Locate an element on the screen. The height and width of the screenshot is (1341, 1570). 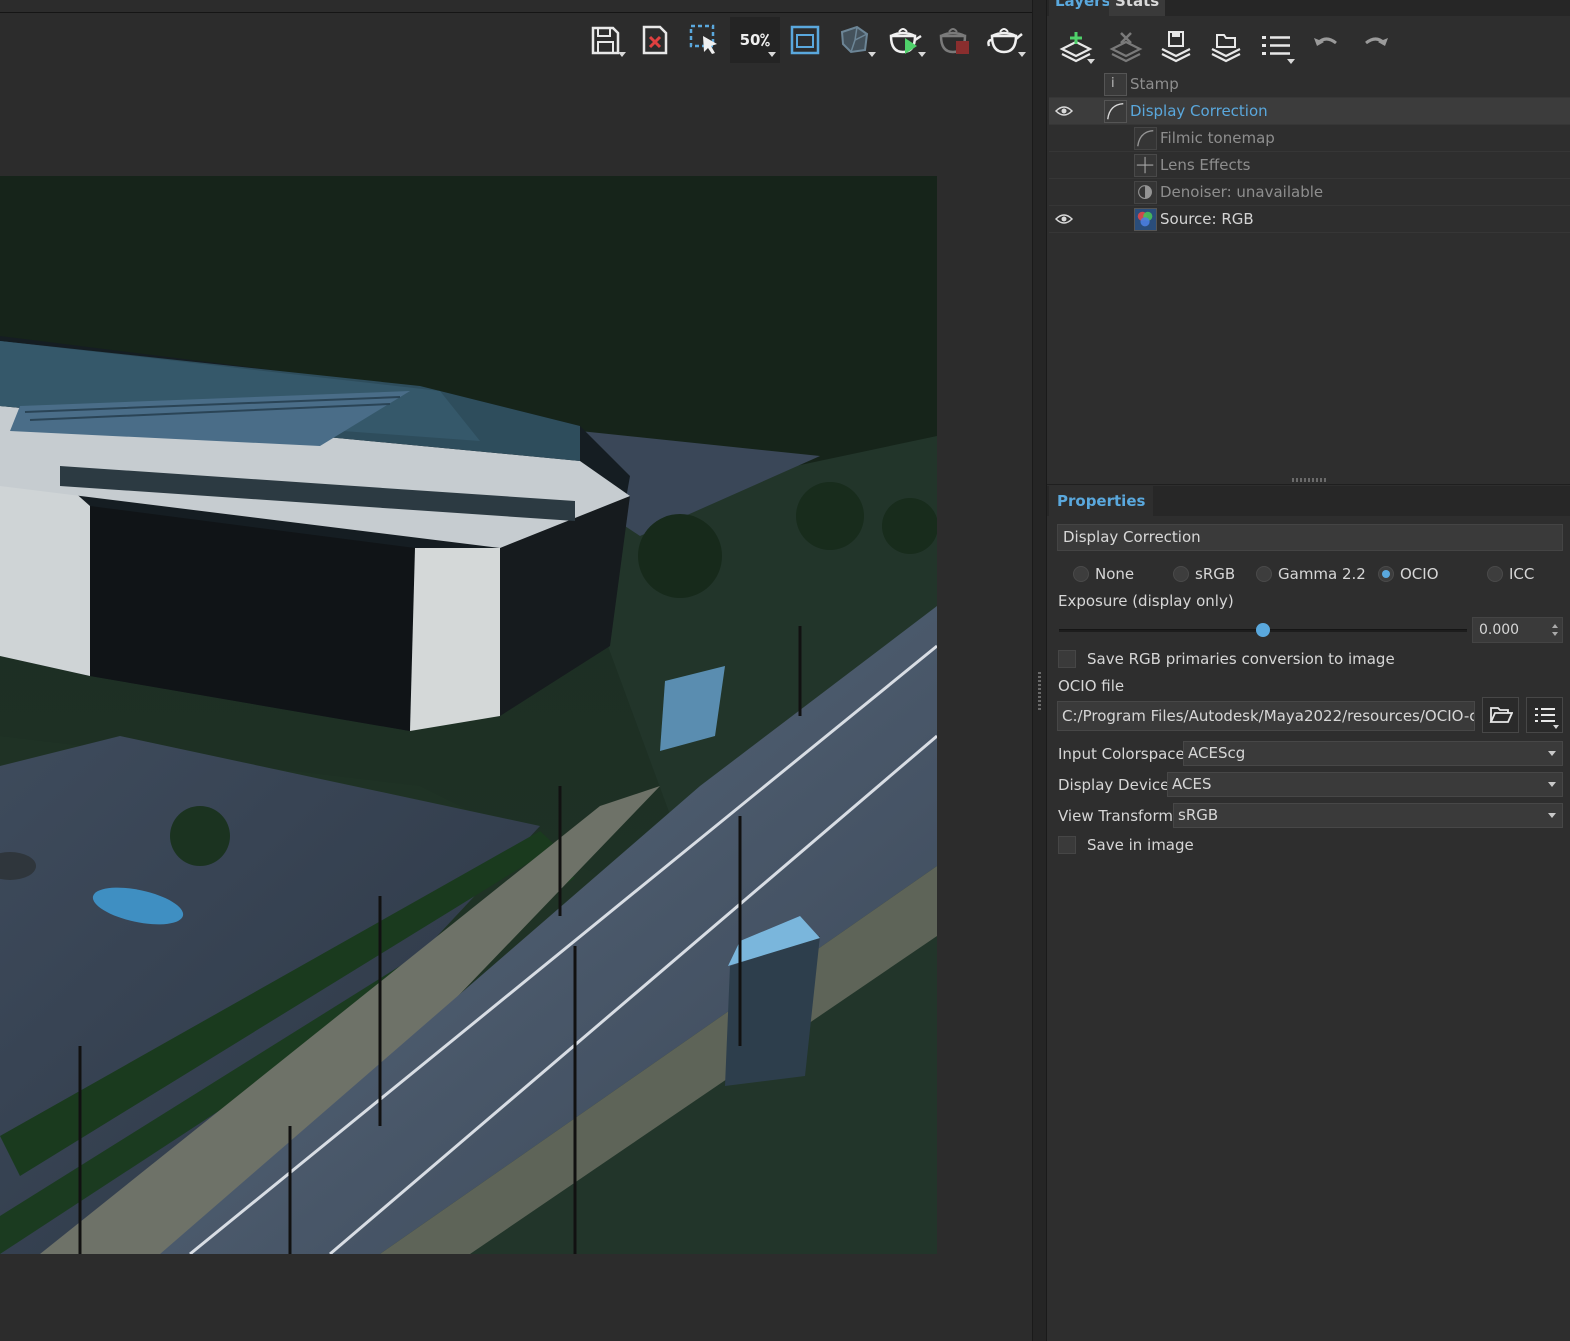
add-layer-button is located at coordinates (1076, 46).